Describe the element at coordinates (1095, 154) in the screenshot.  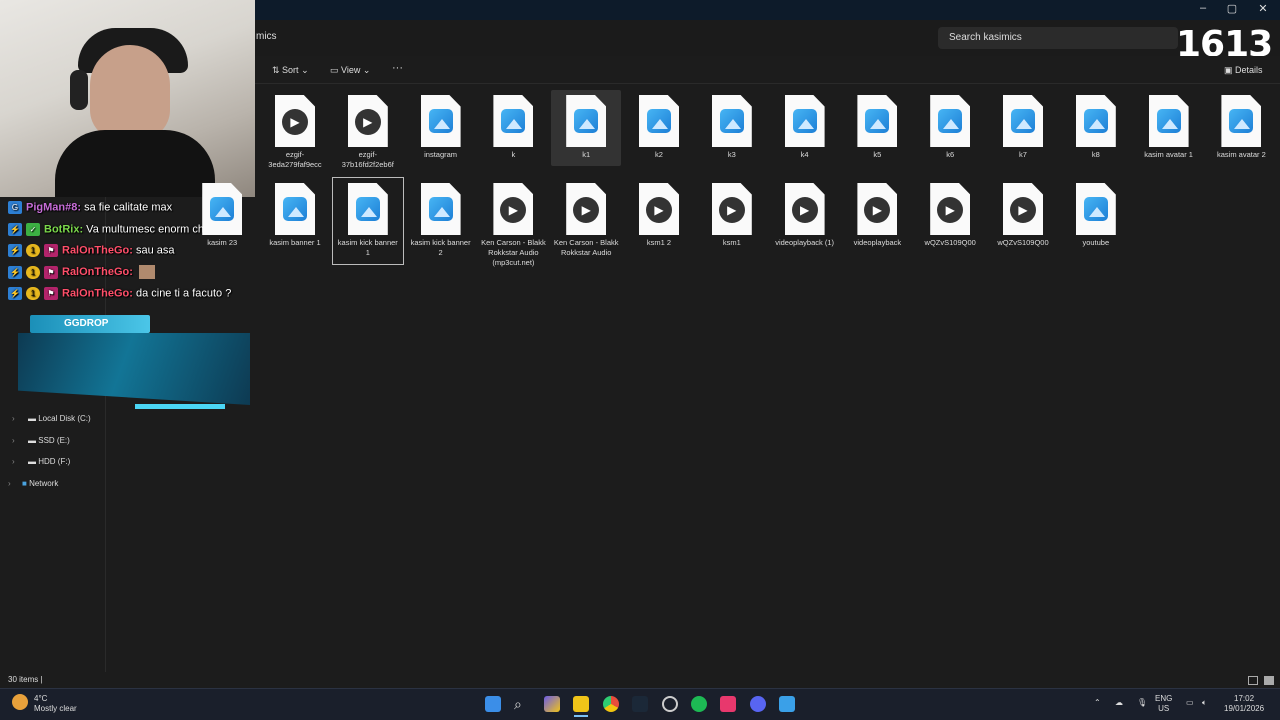
I see `file-name: k8` at that location.